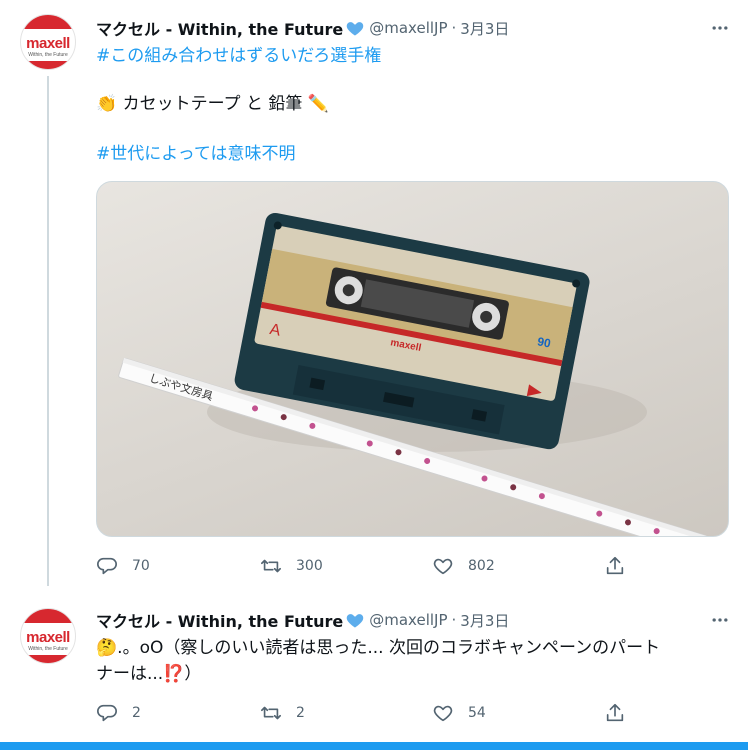 This screenshot has width=748, height=750. What do you see at coordinates (309, 566) in the screenshot?
I see `retweet-count: 300` at bounding box center [309, 566].